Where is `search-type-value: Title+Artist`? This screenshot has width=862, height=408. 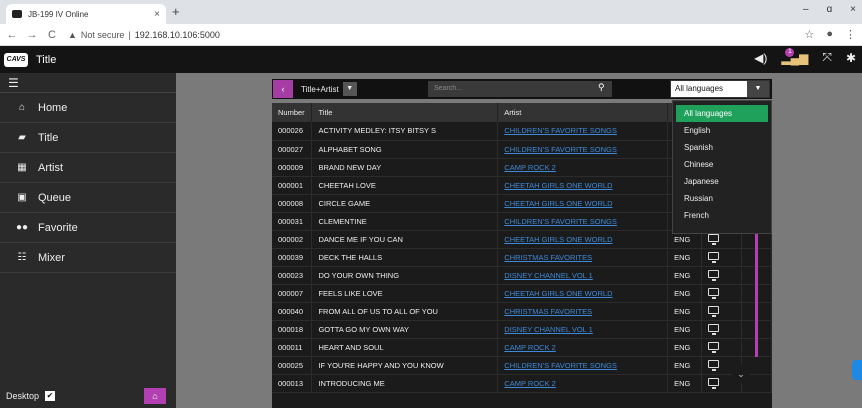
search-type-value: Title+Artist is located at coordinates (320, 89).